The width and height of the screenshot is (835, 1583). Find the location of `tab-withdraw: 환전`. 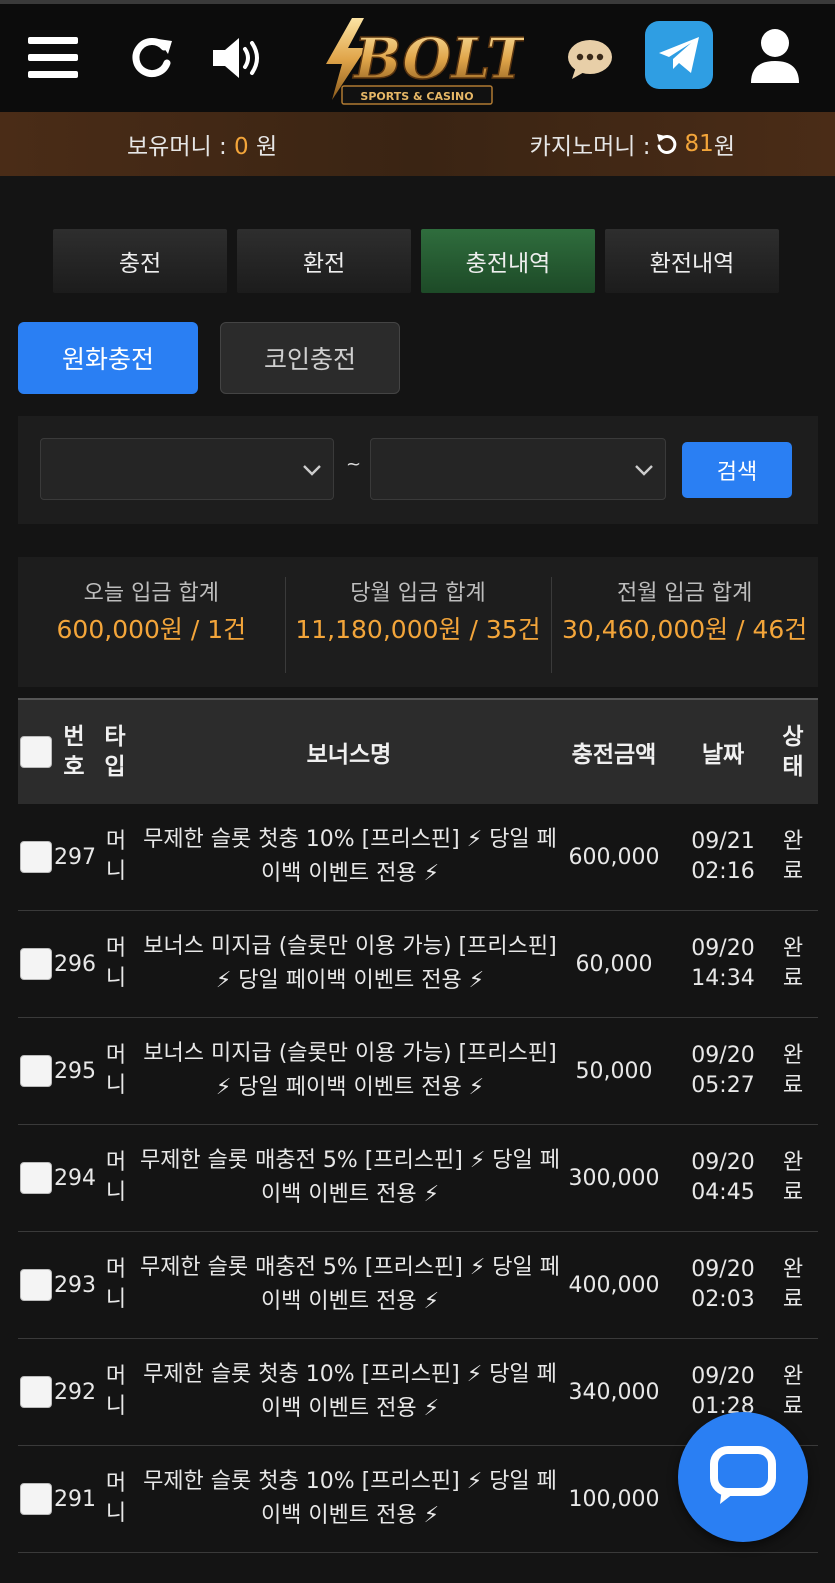

tab-withdraw: 환전 is located at coordinates (324, 261).